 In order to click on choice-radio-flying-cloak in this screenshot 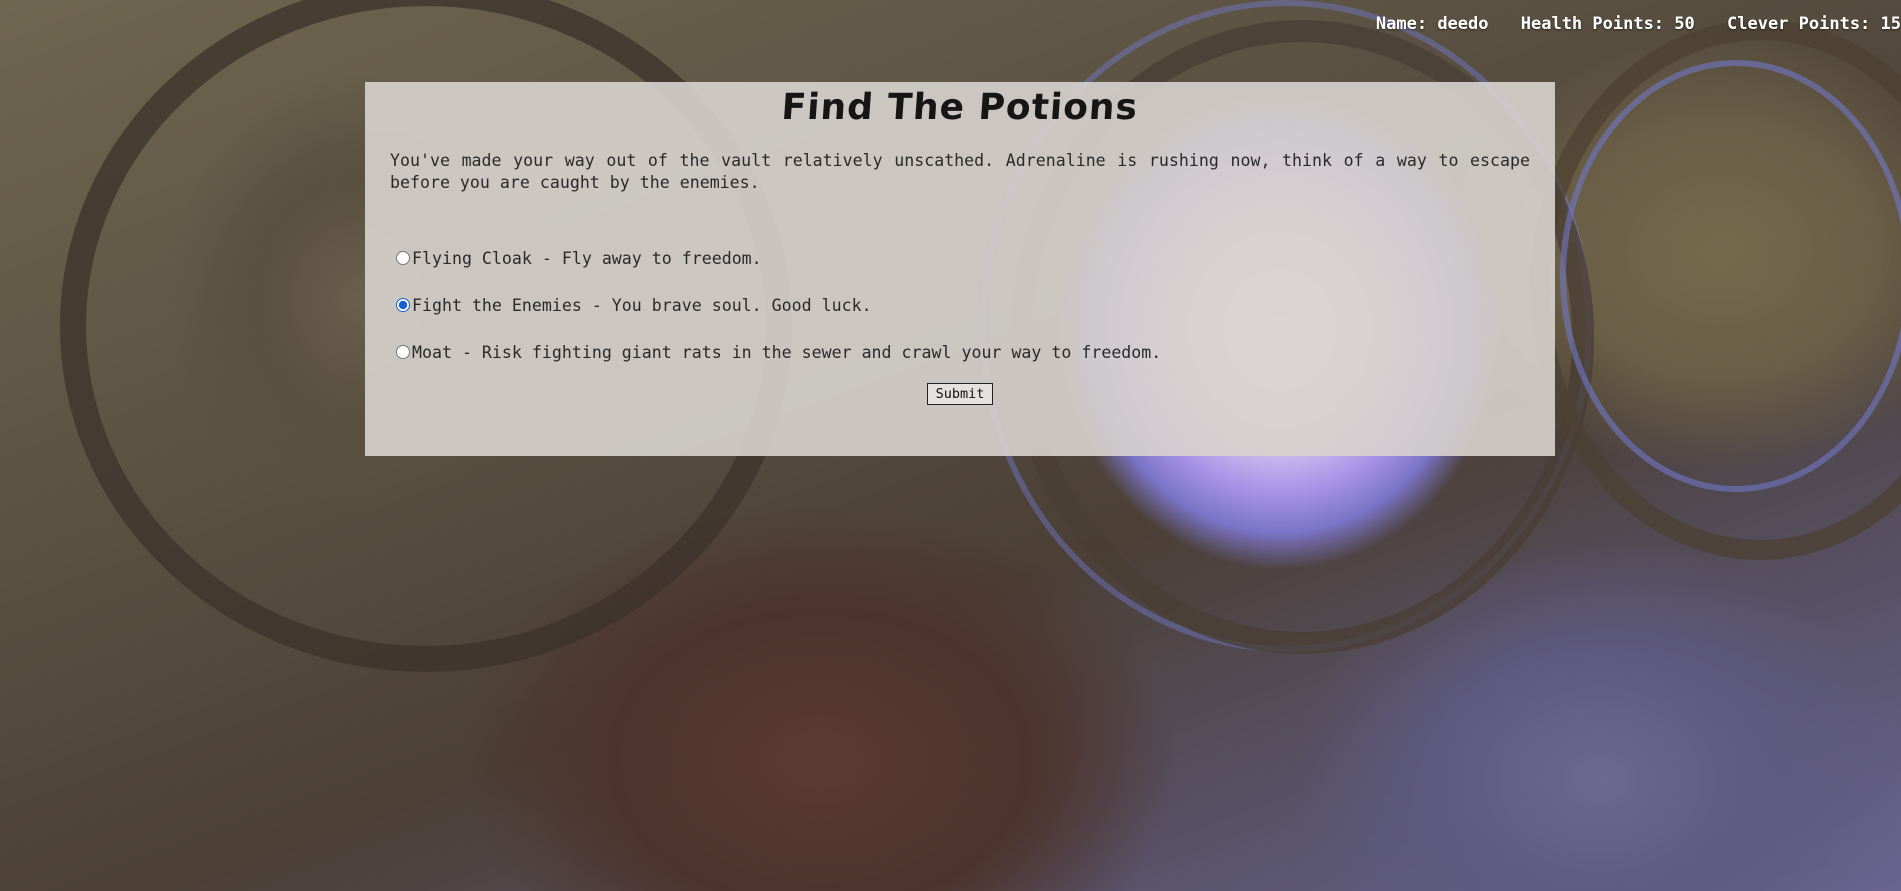, I will do `click(403, 258)`.